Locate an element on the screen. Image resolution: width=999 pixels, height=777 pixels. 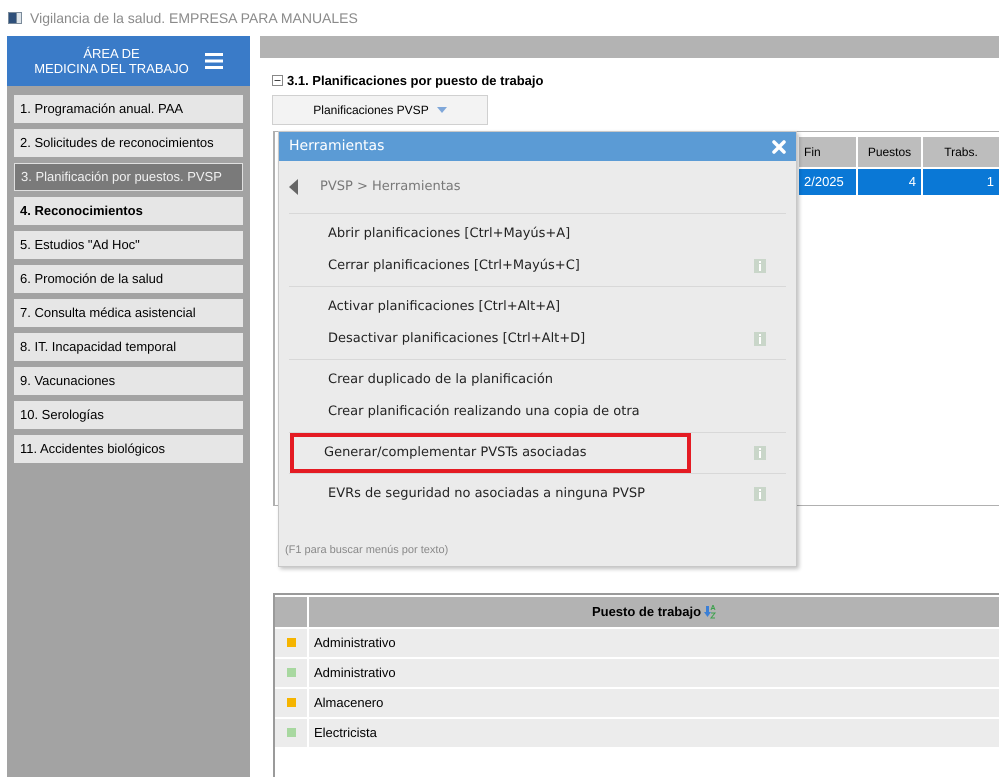
sidebar-item: 4. Reconocimientos is located at coordinates (128, 211).